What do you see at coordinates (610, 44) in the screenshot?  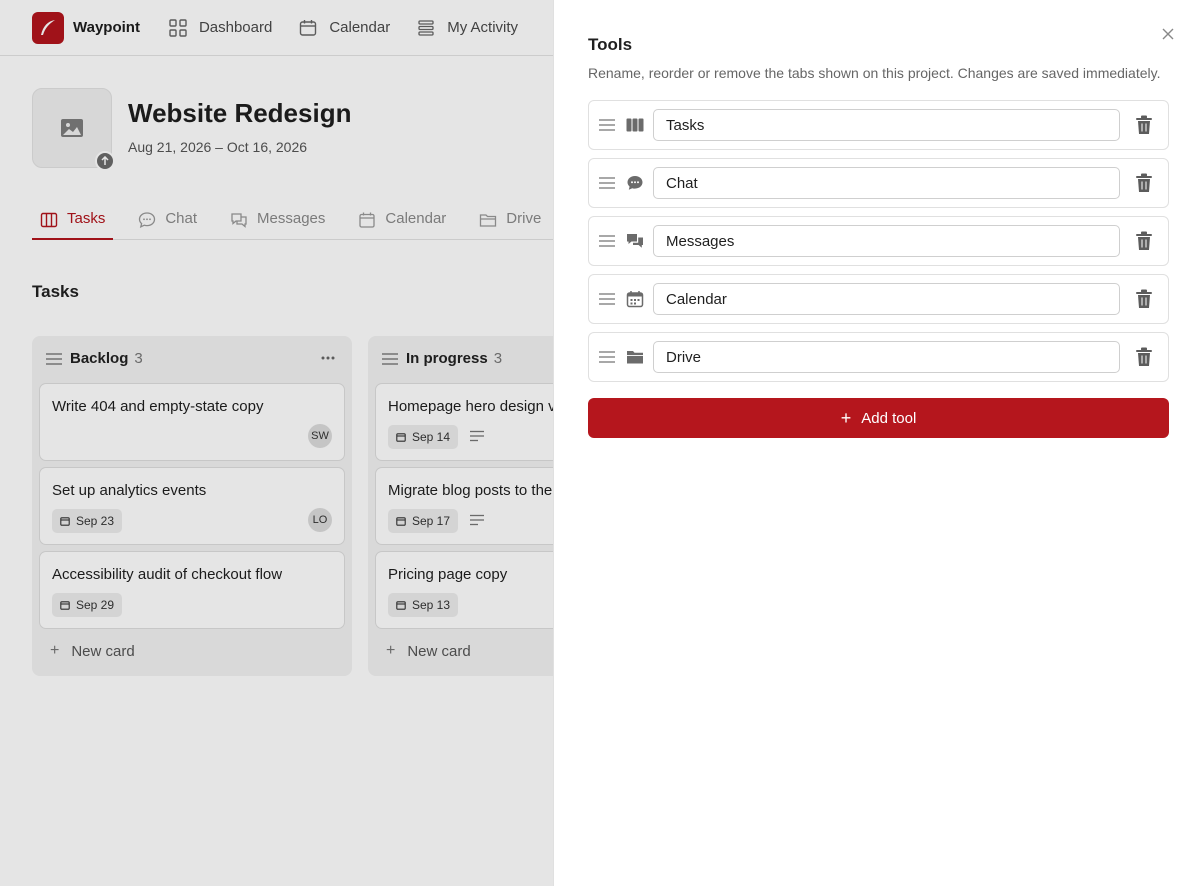 I see `drawer-title: Tools` at bounding box center [610, 44].